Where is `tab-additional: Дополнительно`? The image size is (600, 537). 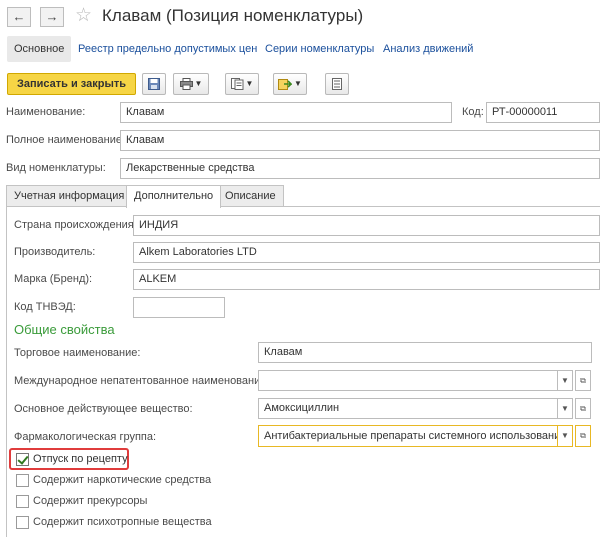 tab-additional: Дополнительно is located at coordinates (174, 196).